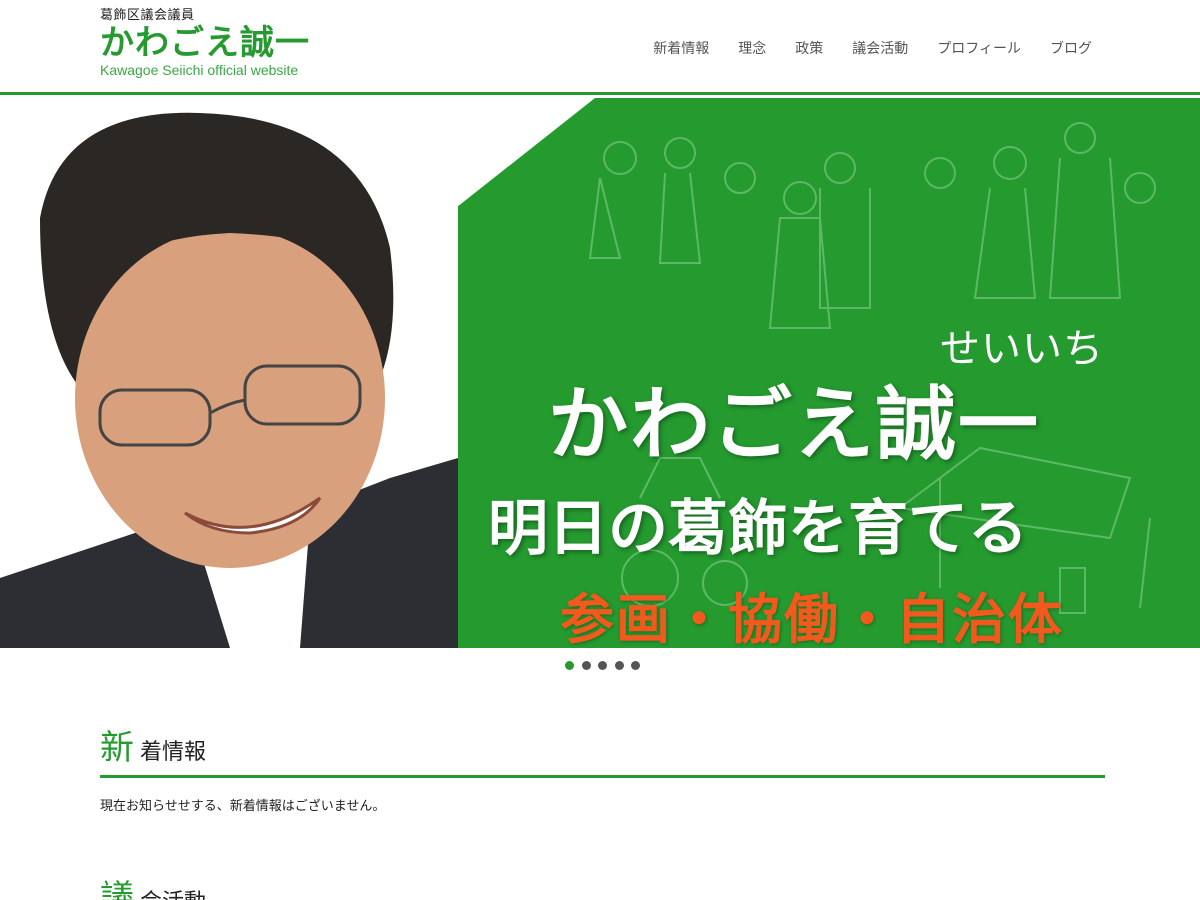 The image size is (1200, 900). What do you see at coordinates (147, 15) in the screenshot?
I see `logo-subtitle: 葛飾区議会議員` at bounding box center [147, 15].